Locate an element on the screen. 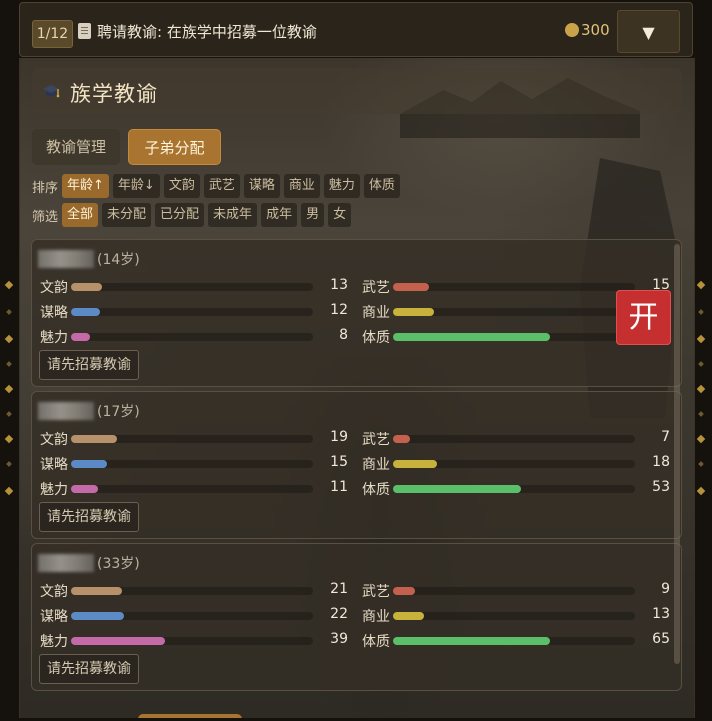  sort-wenyun: 文韵 is located at coordinates (181, 186).